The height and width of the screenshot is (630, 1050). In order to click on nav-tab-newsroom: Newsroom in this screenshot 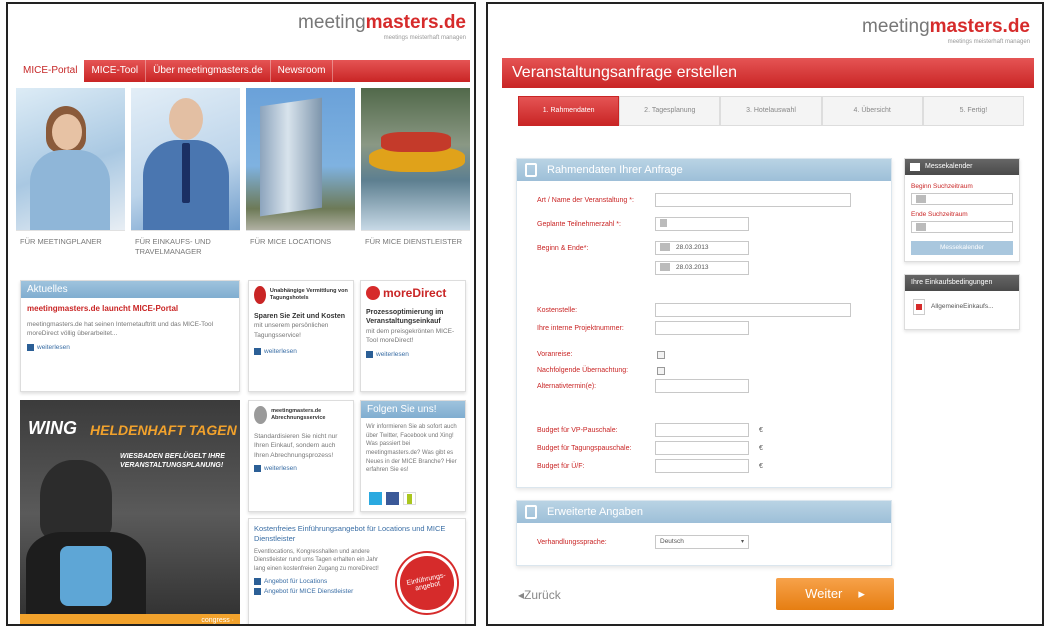, I will do `click(302, 71)`.